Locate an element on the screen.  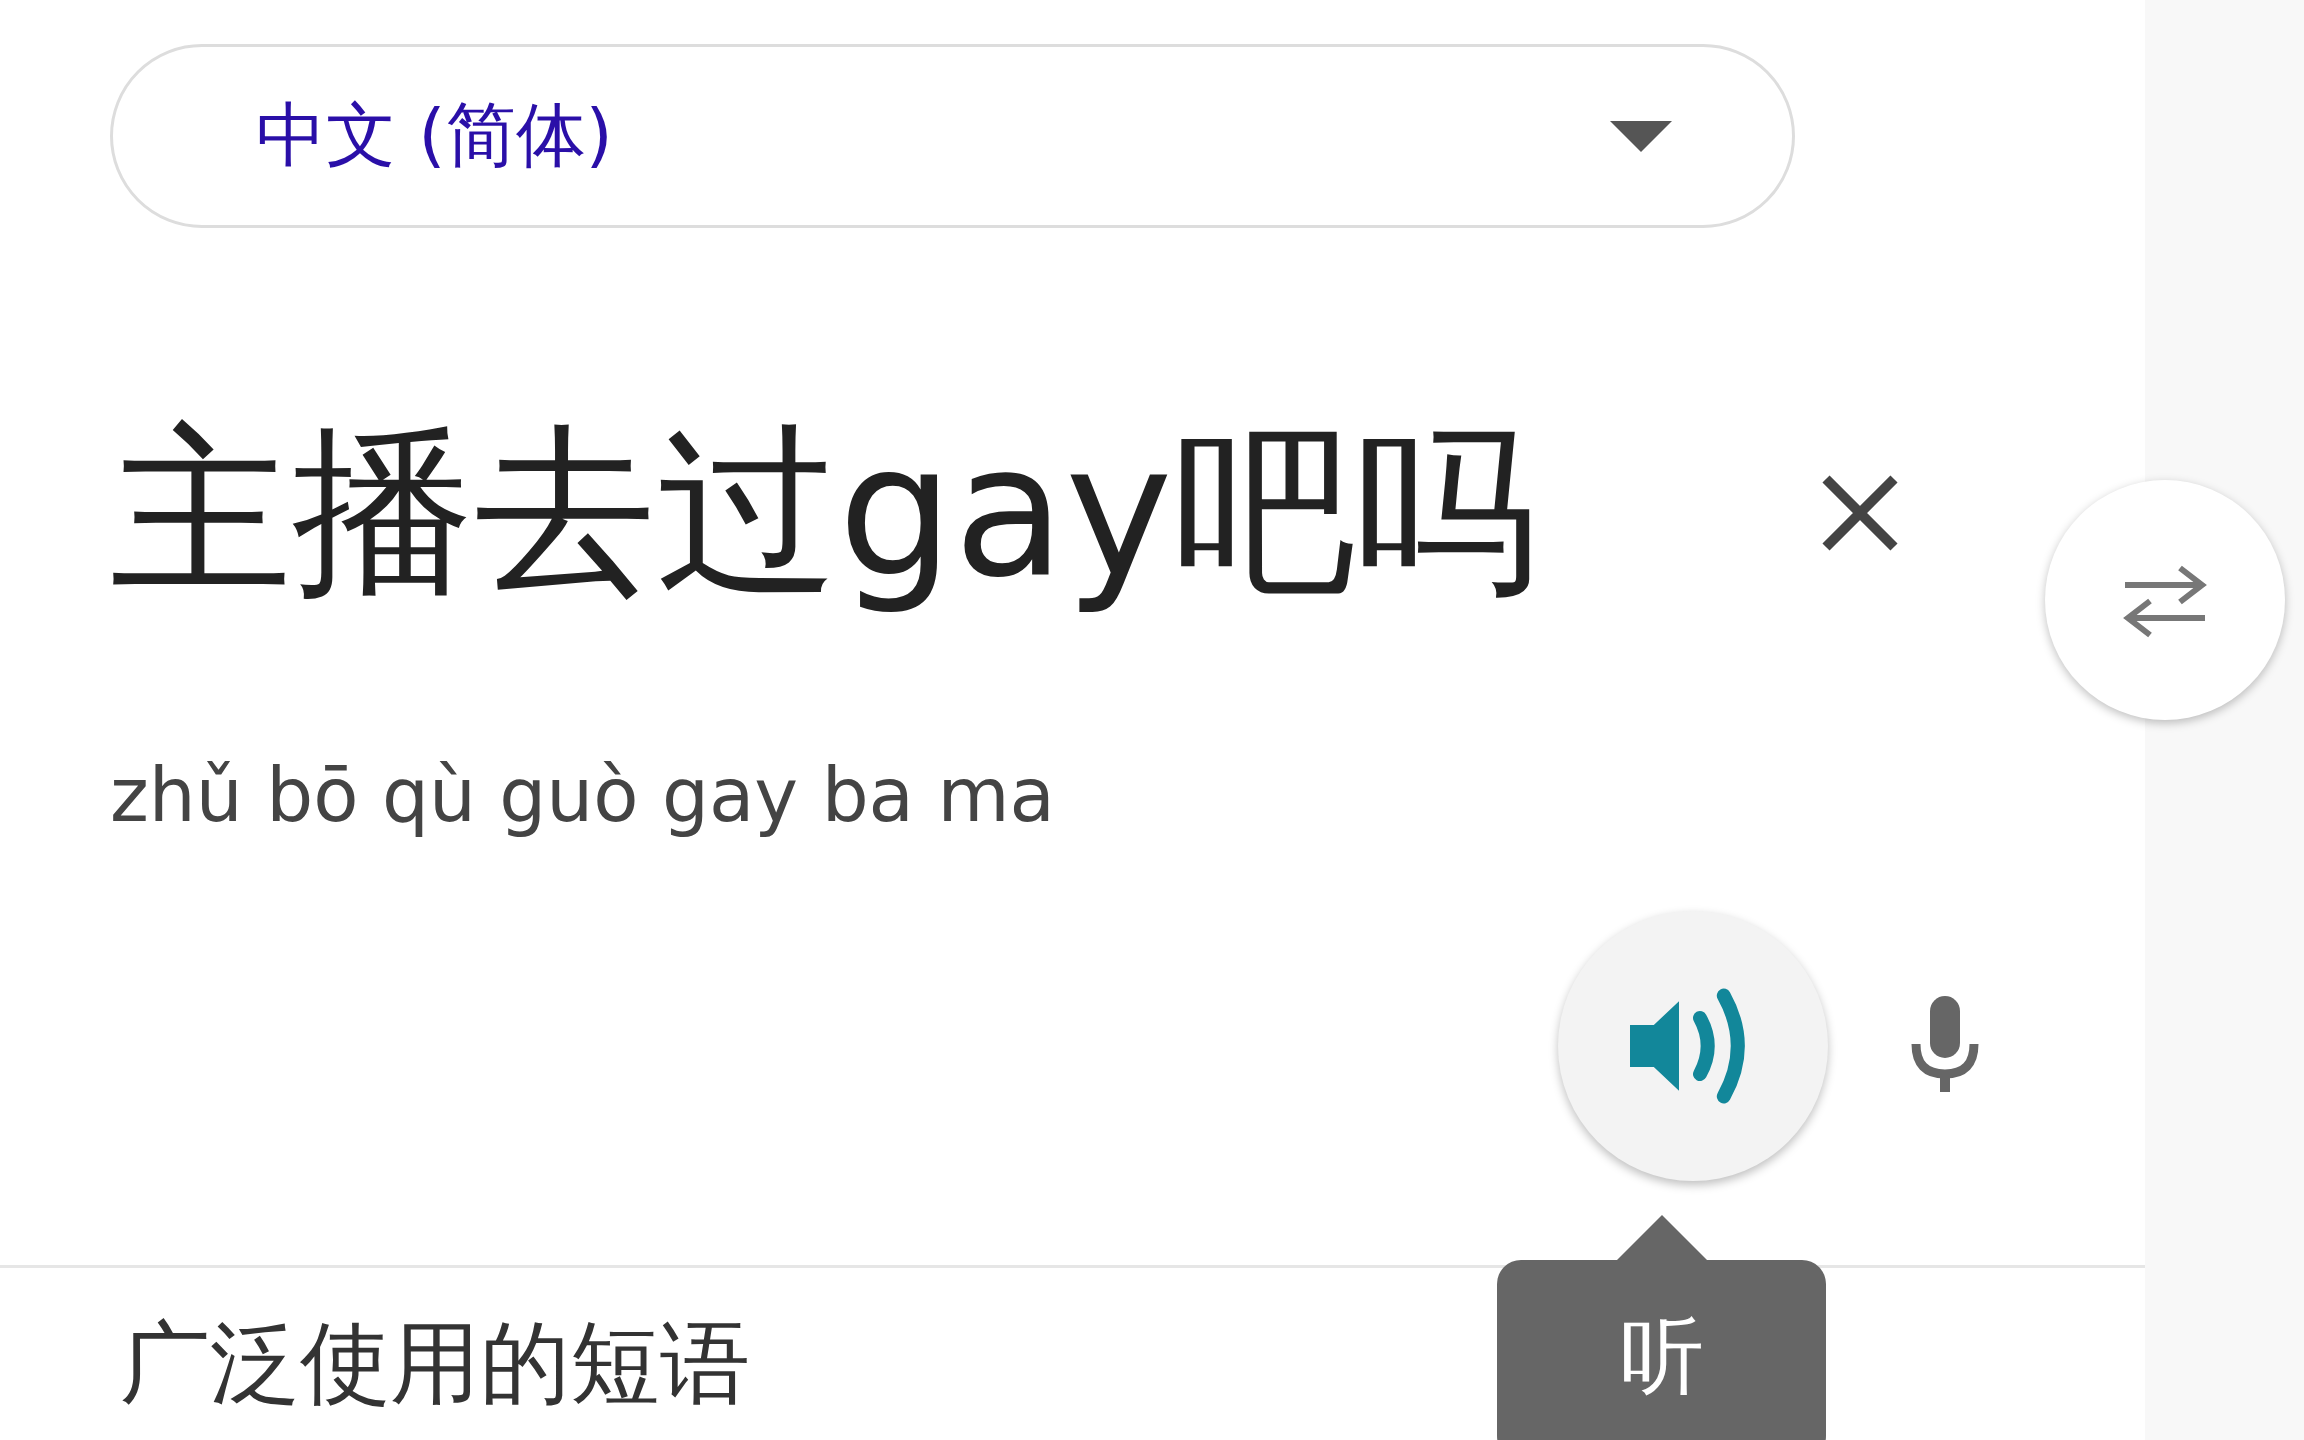
pinyin-text: zhǔ bō qù guò gay ba ma is located at coordinates (583, 795).